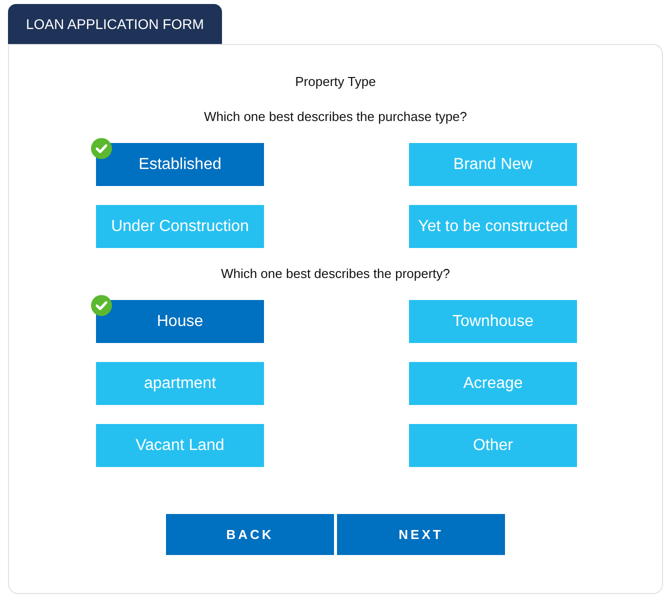 This screenshot has height=600, width=672. Describe the element at coordinates (180, 445) in the screenshot. I see `option-button: Vacant Land` at that location.